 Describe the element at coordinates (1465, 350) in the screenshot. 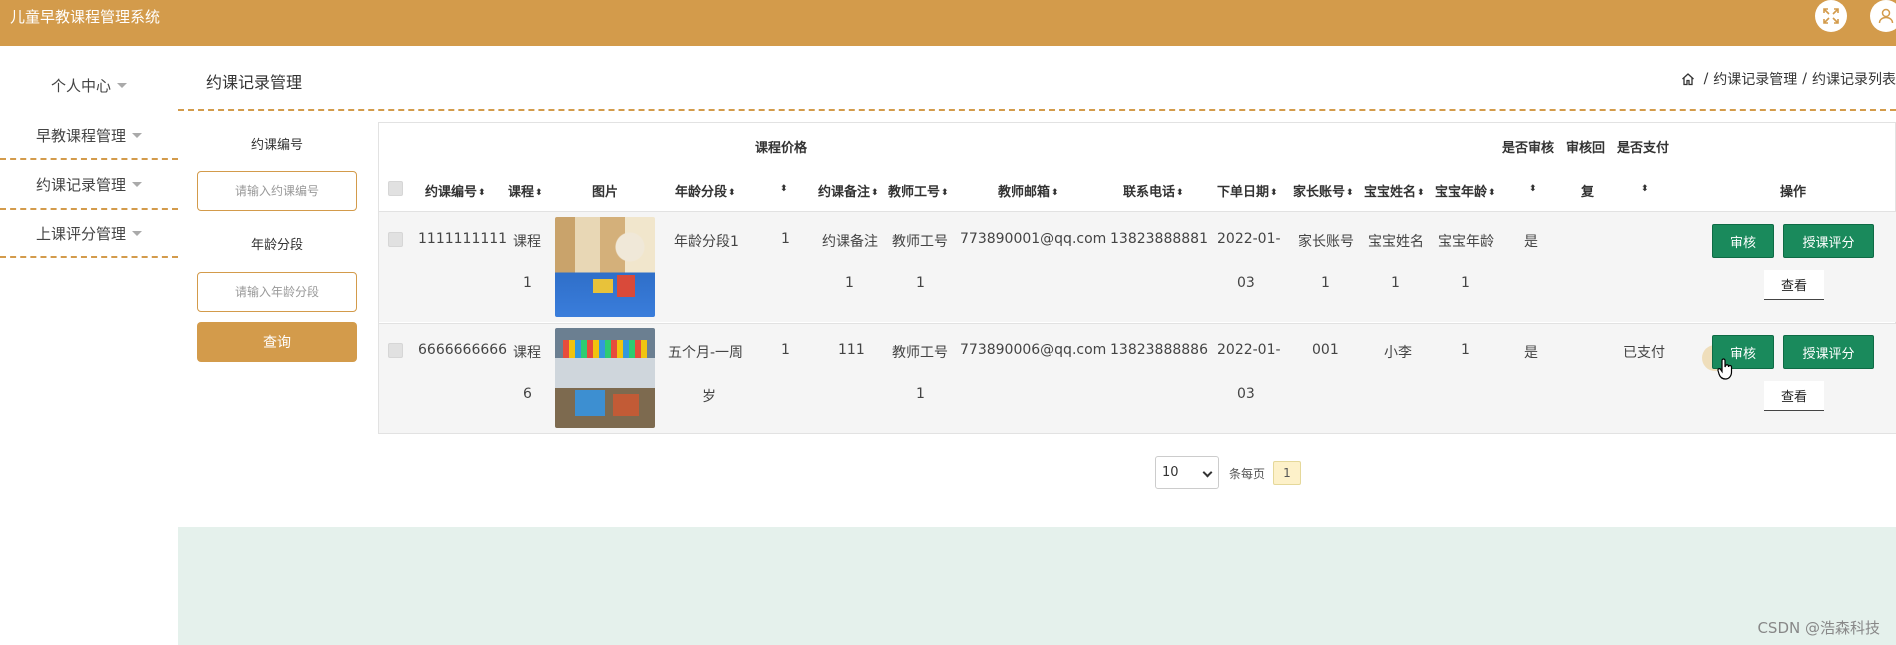

I see `cell-baby-age: 1` at that location.